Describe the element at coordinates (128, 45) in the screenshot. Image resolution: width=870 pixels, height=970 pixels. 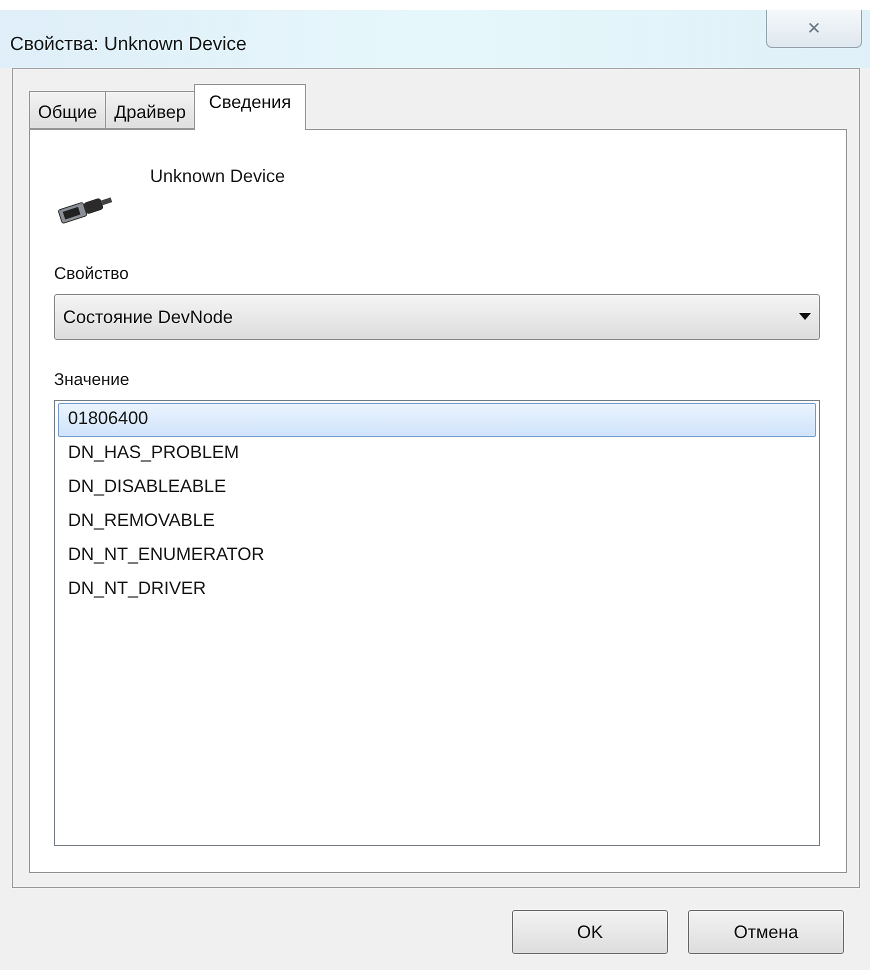
I see `window-title: Свойства: Unknown Device` at that location.